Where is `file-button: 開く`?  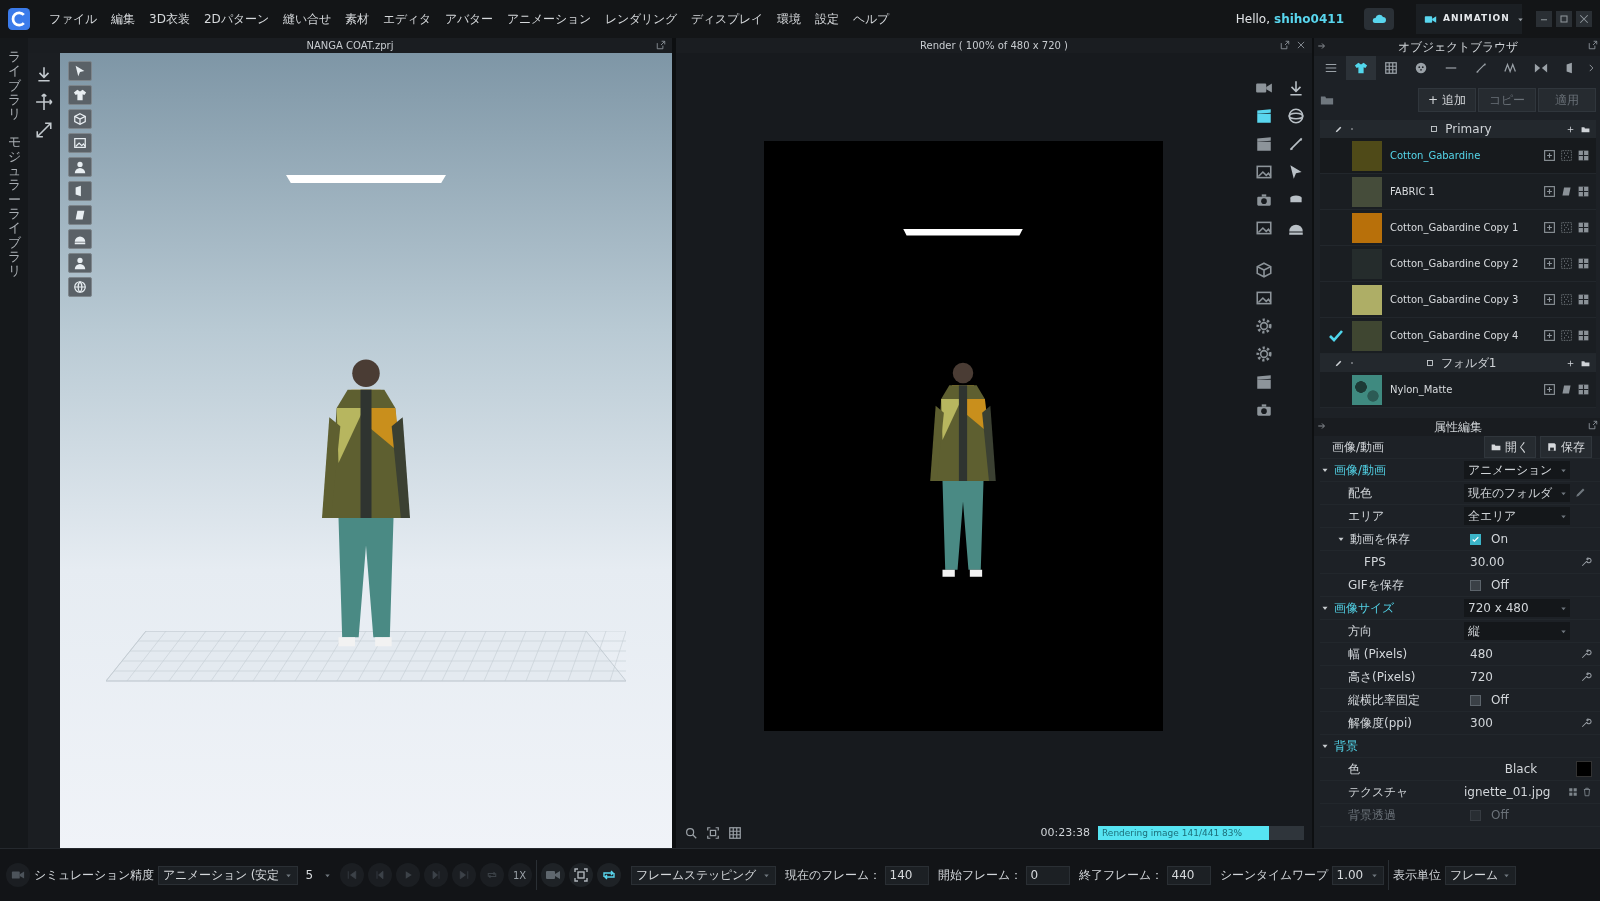
file-button: 開く is located at coordinates (1510, 447).